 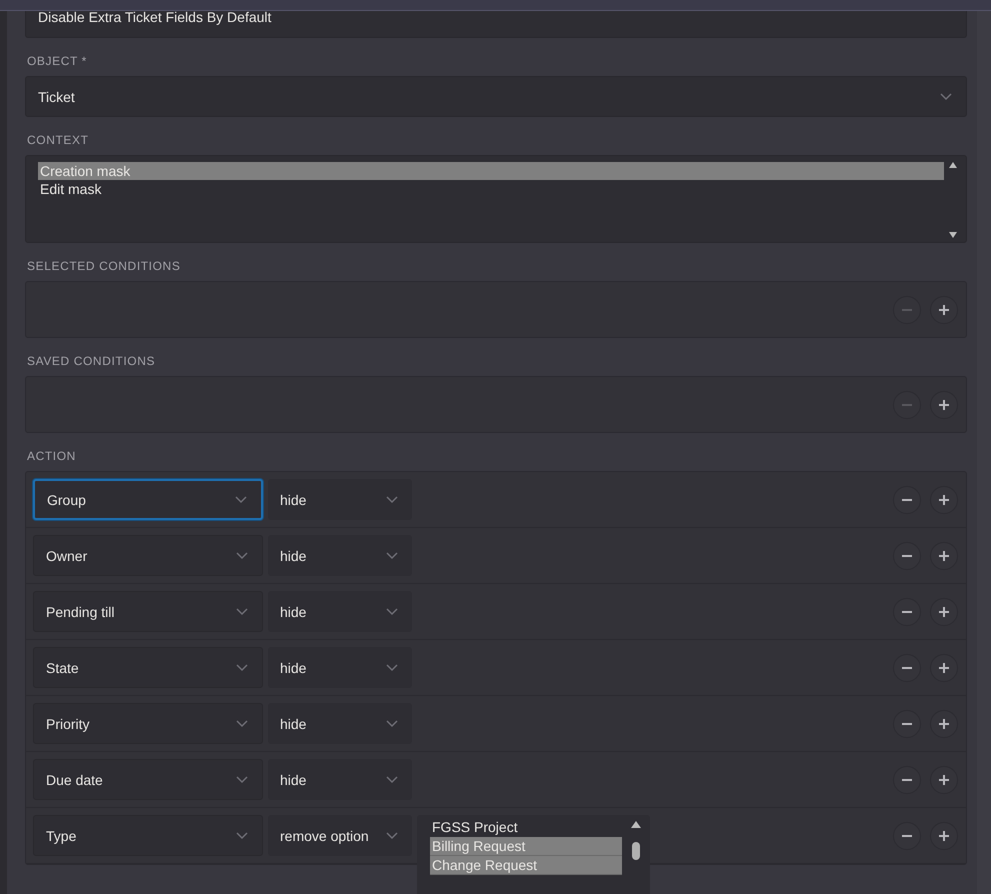 I want to click on context-listbox: Creation mask Edit mask, so click(x=496, y=199).